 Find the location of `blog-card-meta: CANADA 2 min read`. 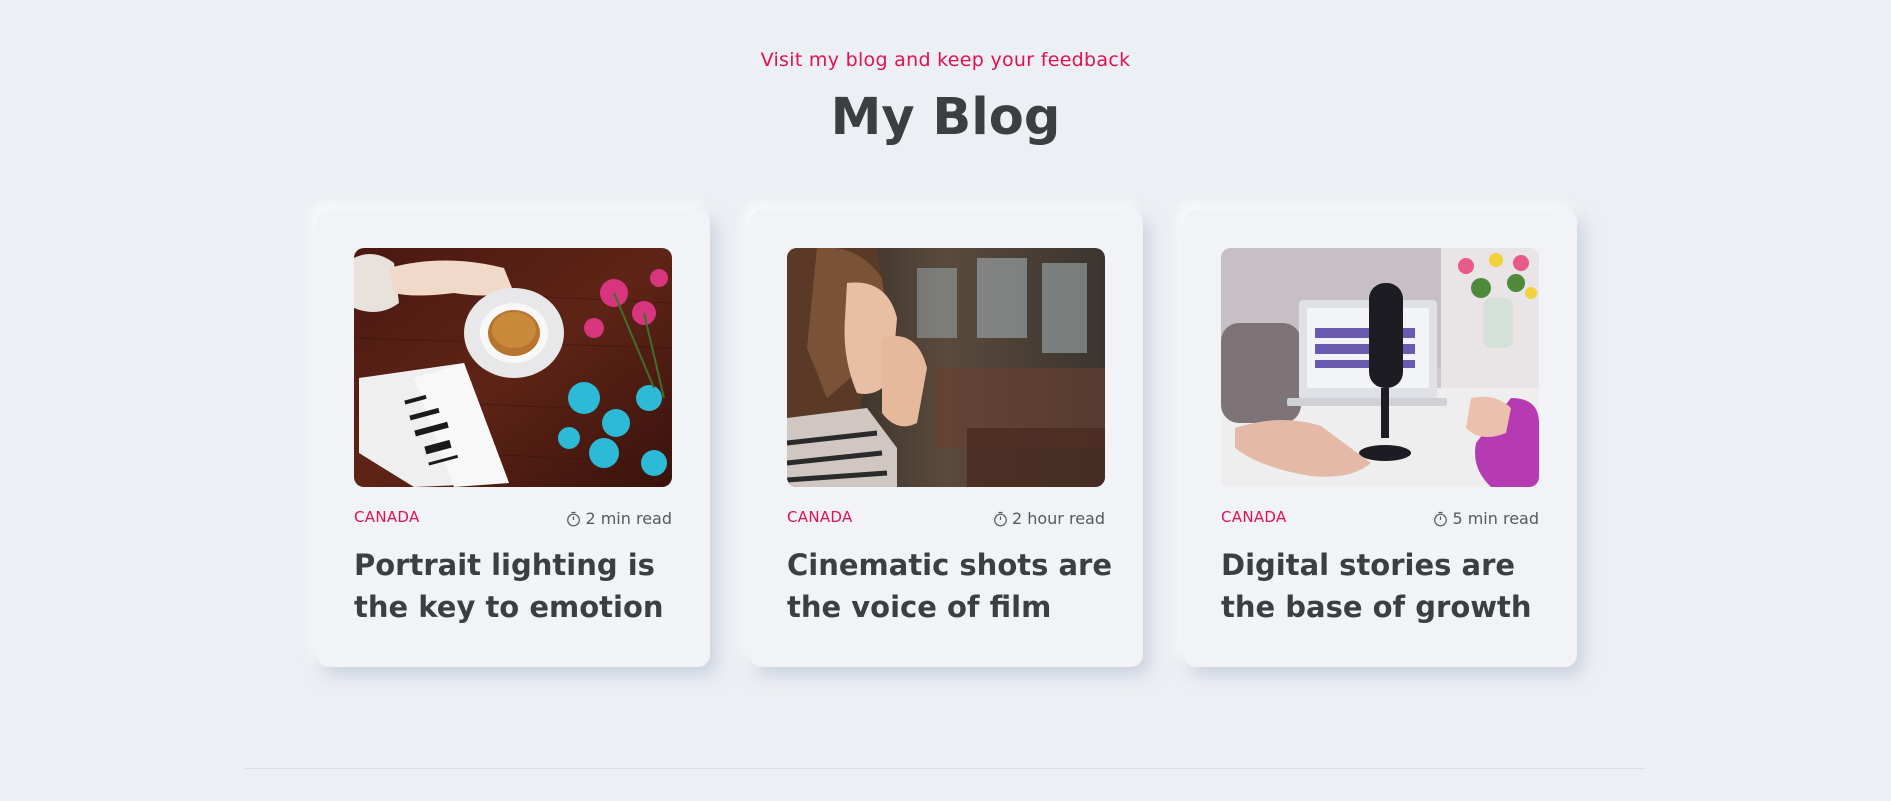

blog-card-meta: CANADA 2 min read is located at coordinates (513, 518).